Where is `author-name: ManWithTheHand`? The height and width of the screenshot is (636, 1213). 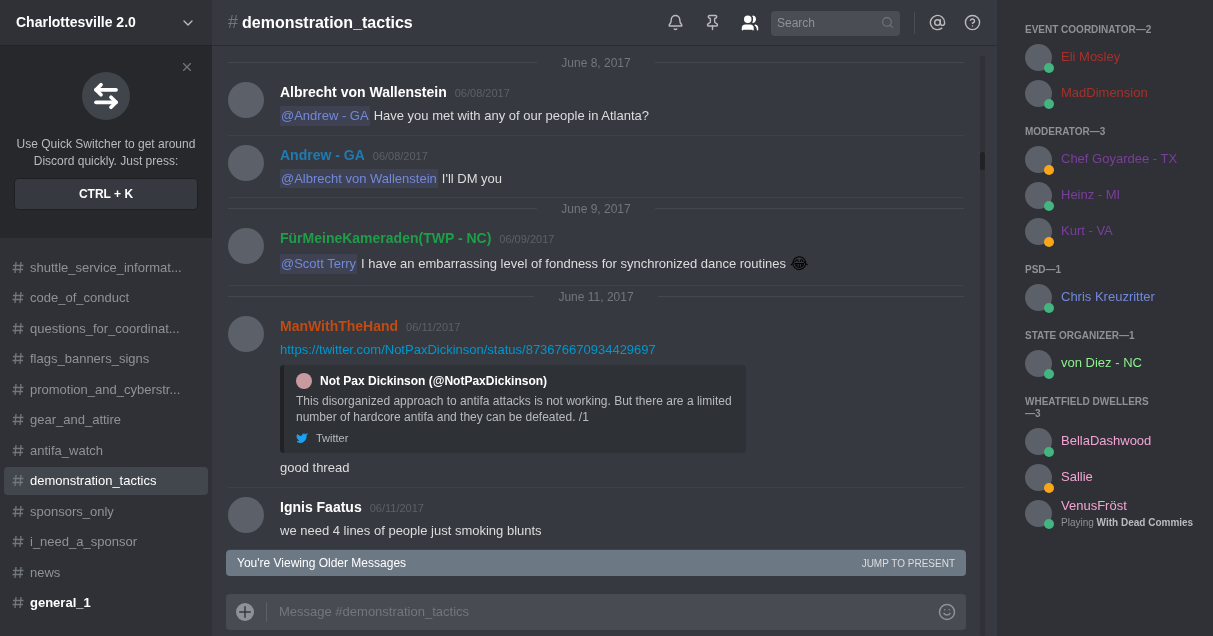 author-name: ManWithTheHand is located at coordinates (339, 326).